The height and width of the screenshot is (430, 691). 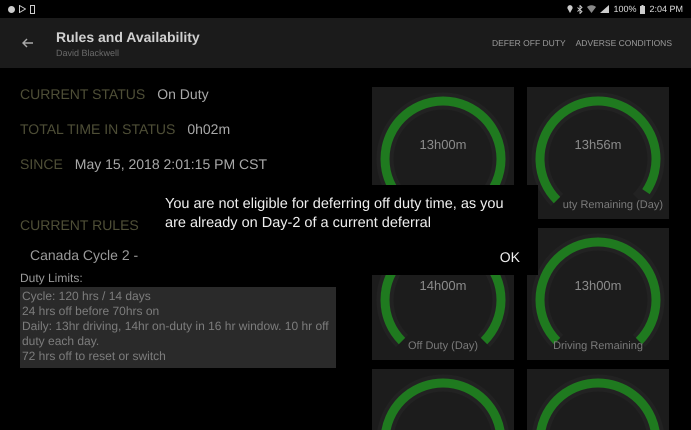 What do you see at coordinates (612, 205) in the screenshot?
I see `gauge-label: uty Remaining (Day)` at bounding box center [612, 205].